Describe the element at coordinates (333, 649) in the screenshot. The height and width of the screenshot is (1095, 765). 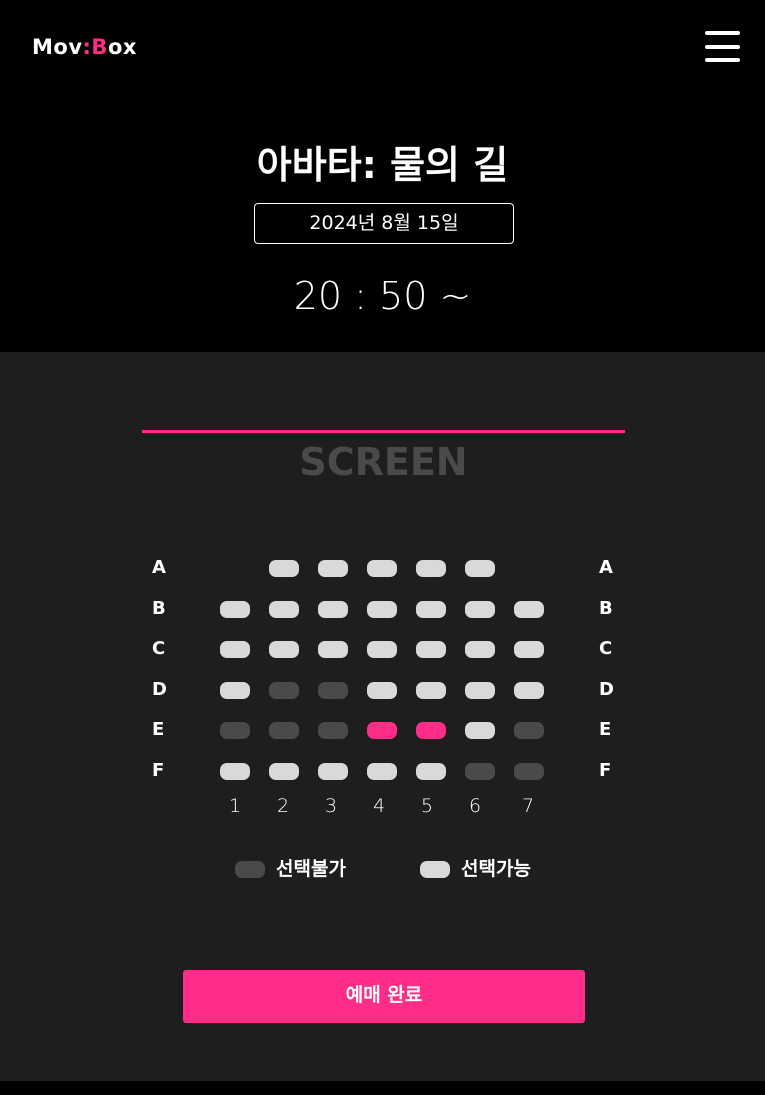
I see `seat-c3` at that location.